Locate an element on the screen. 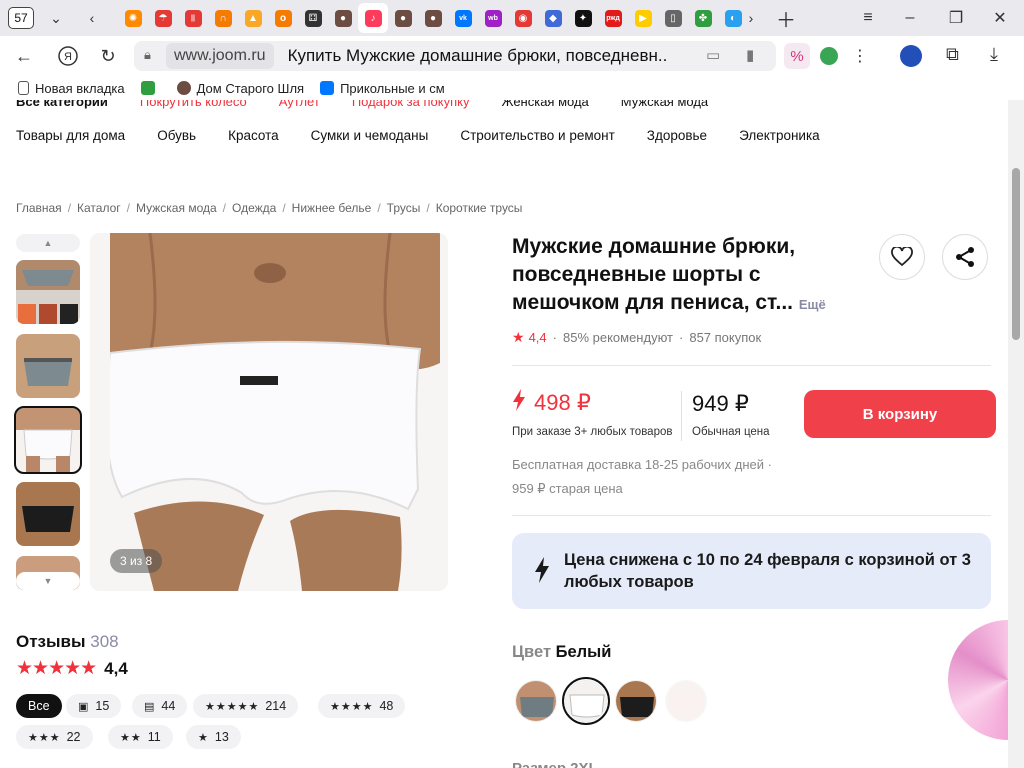 The width and height of the screenshot is (1024, 768). favorite-button is located at coordinates (902, 257).